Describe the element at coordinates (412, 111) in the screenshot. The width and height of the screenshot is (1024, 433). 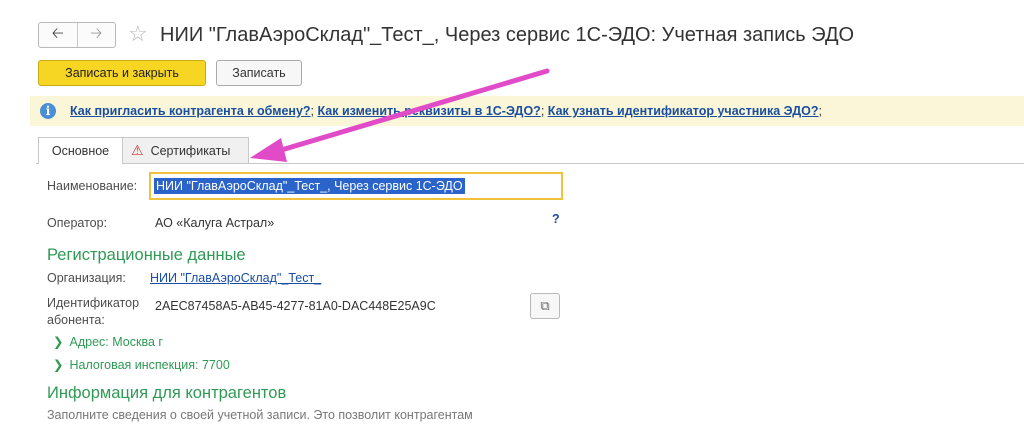
I see `annotation-arrow-shaft` at that location.